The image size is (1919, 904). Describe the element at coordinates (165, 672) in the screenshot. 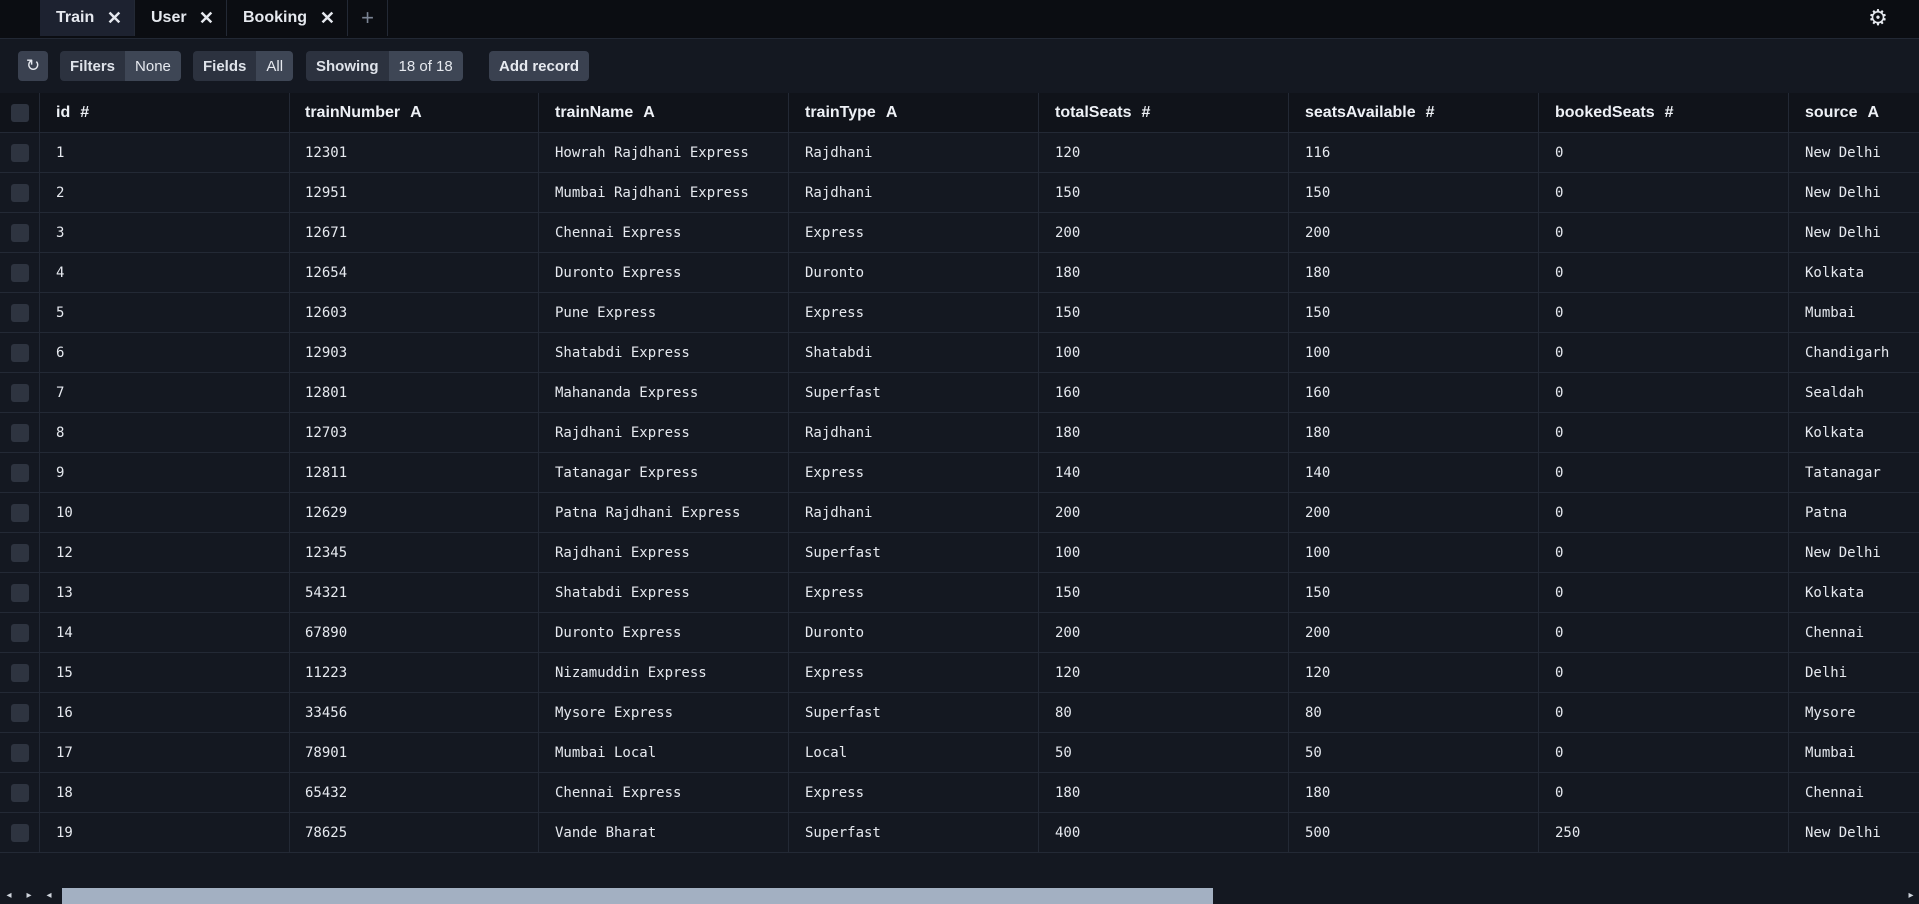

I see `cell-id: 15` at that location.